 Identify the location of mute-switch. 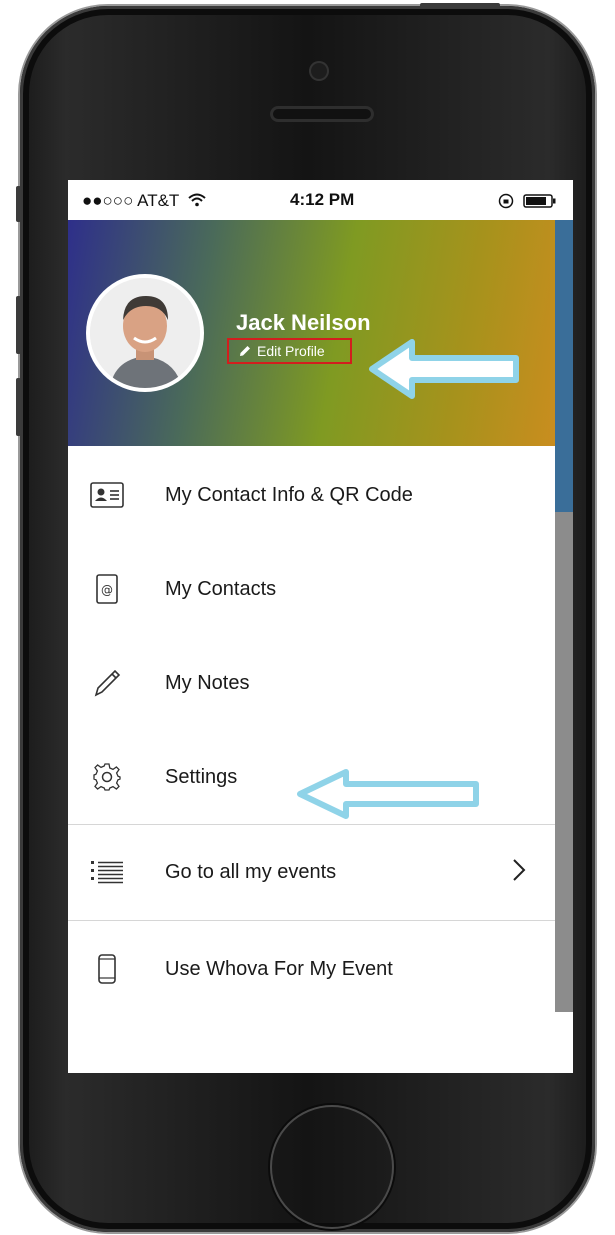
(18, 204).